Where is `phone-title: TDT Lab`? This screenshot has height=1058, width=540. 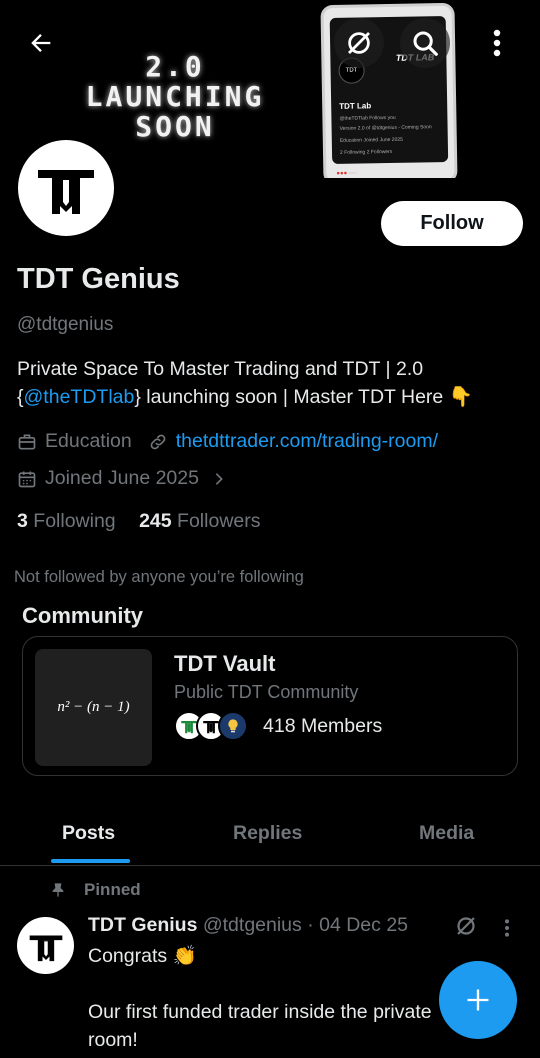
phone-title: TDT Lab is located at coordinates (355, 106).